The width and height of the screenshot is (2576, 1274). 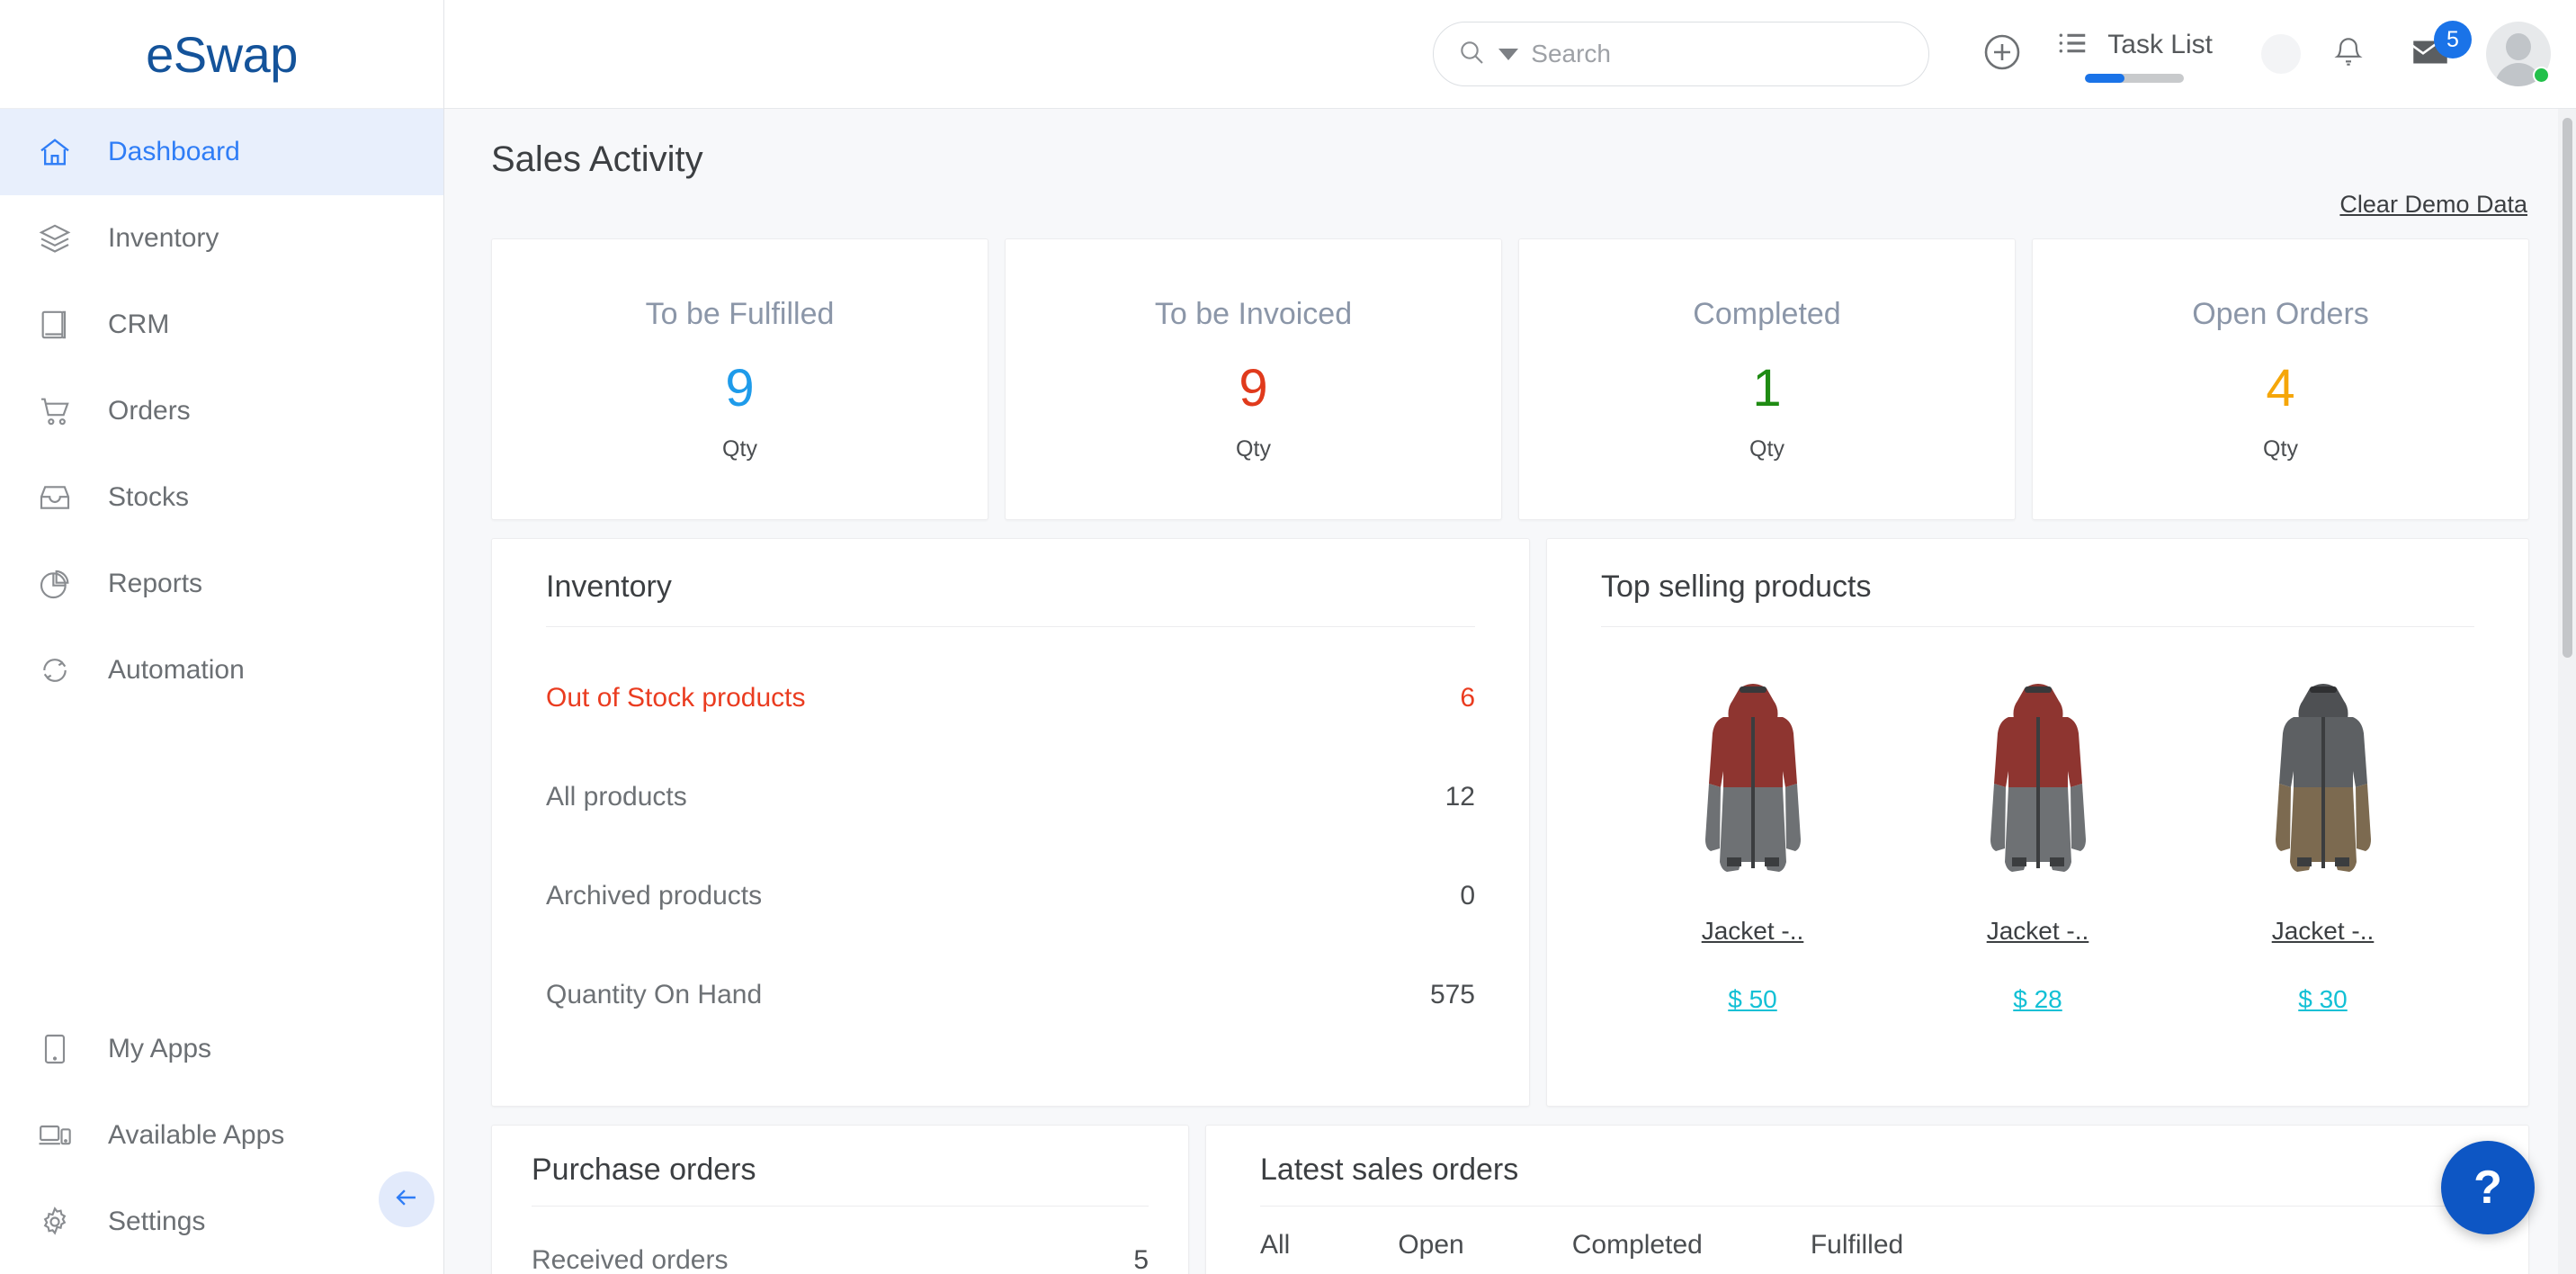 I want to click on status-badge, so click(x=2541, y=75).